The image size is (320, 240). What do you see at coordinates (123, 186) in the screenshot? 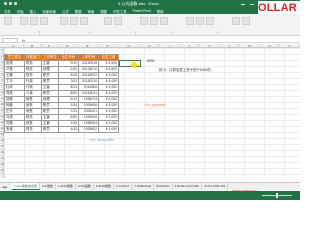
I see `sheet-tab: 6.COUNT` at bounding box center [123, 186].